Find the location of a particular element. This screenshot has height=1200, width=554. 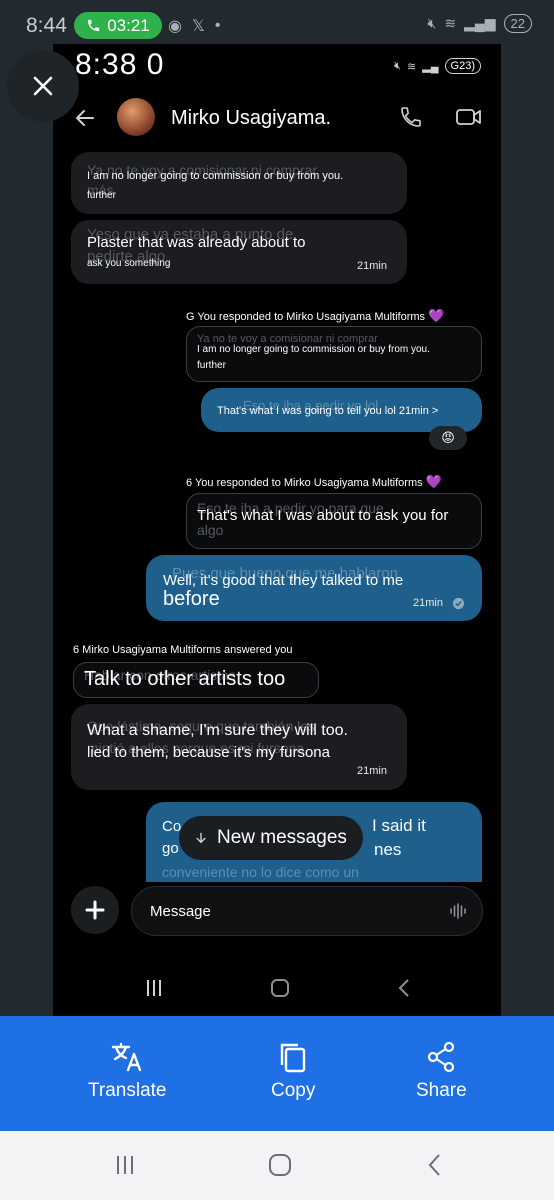

notification-icons: ◉ 𝕏 • is located at coordinates (194, 26).